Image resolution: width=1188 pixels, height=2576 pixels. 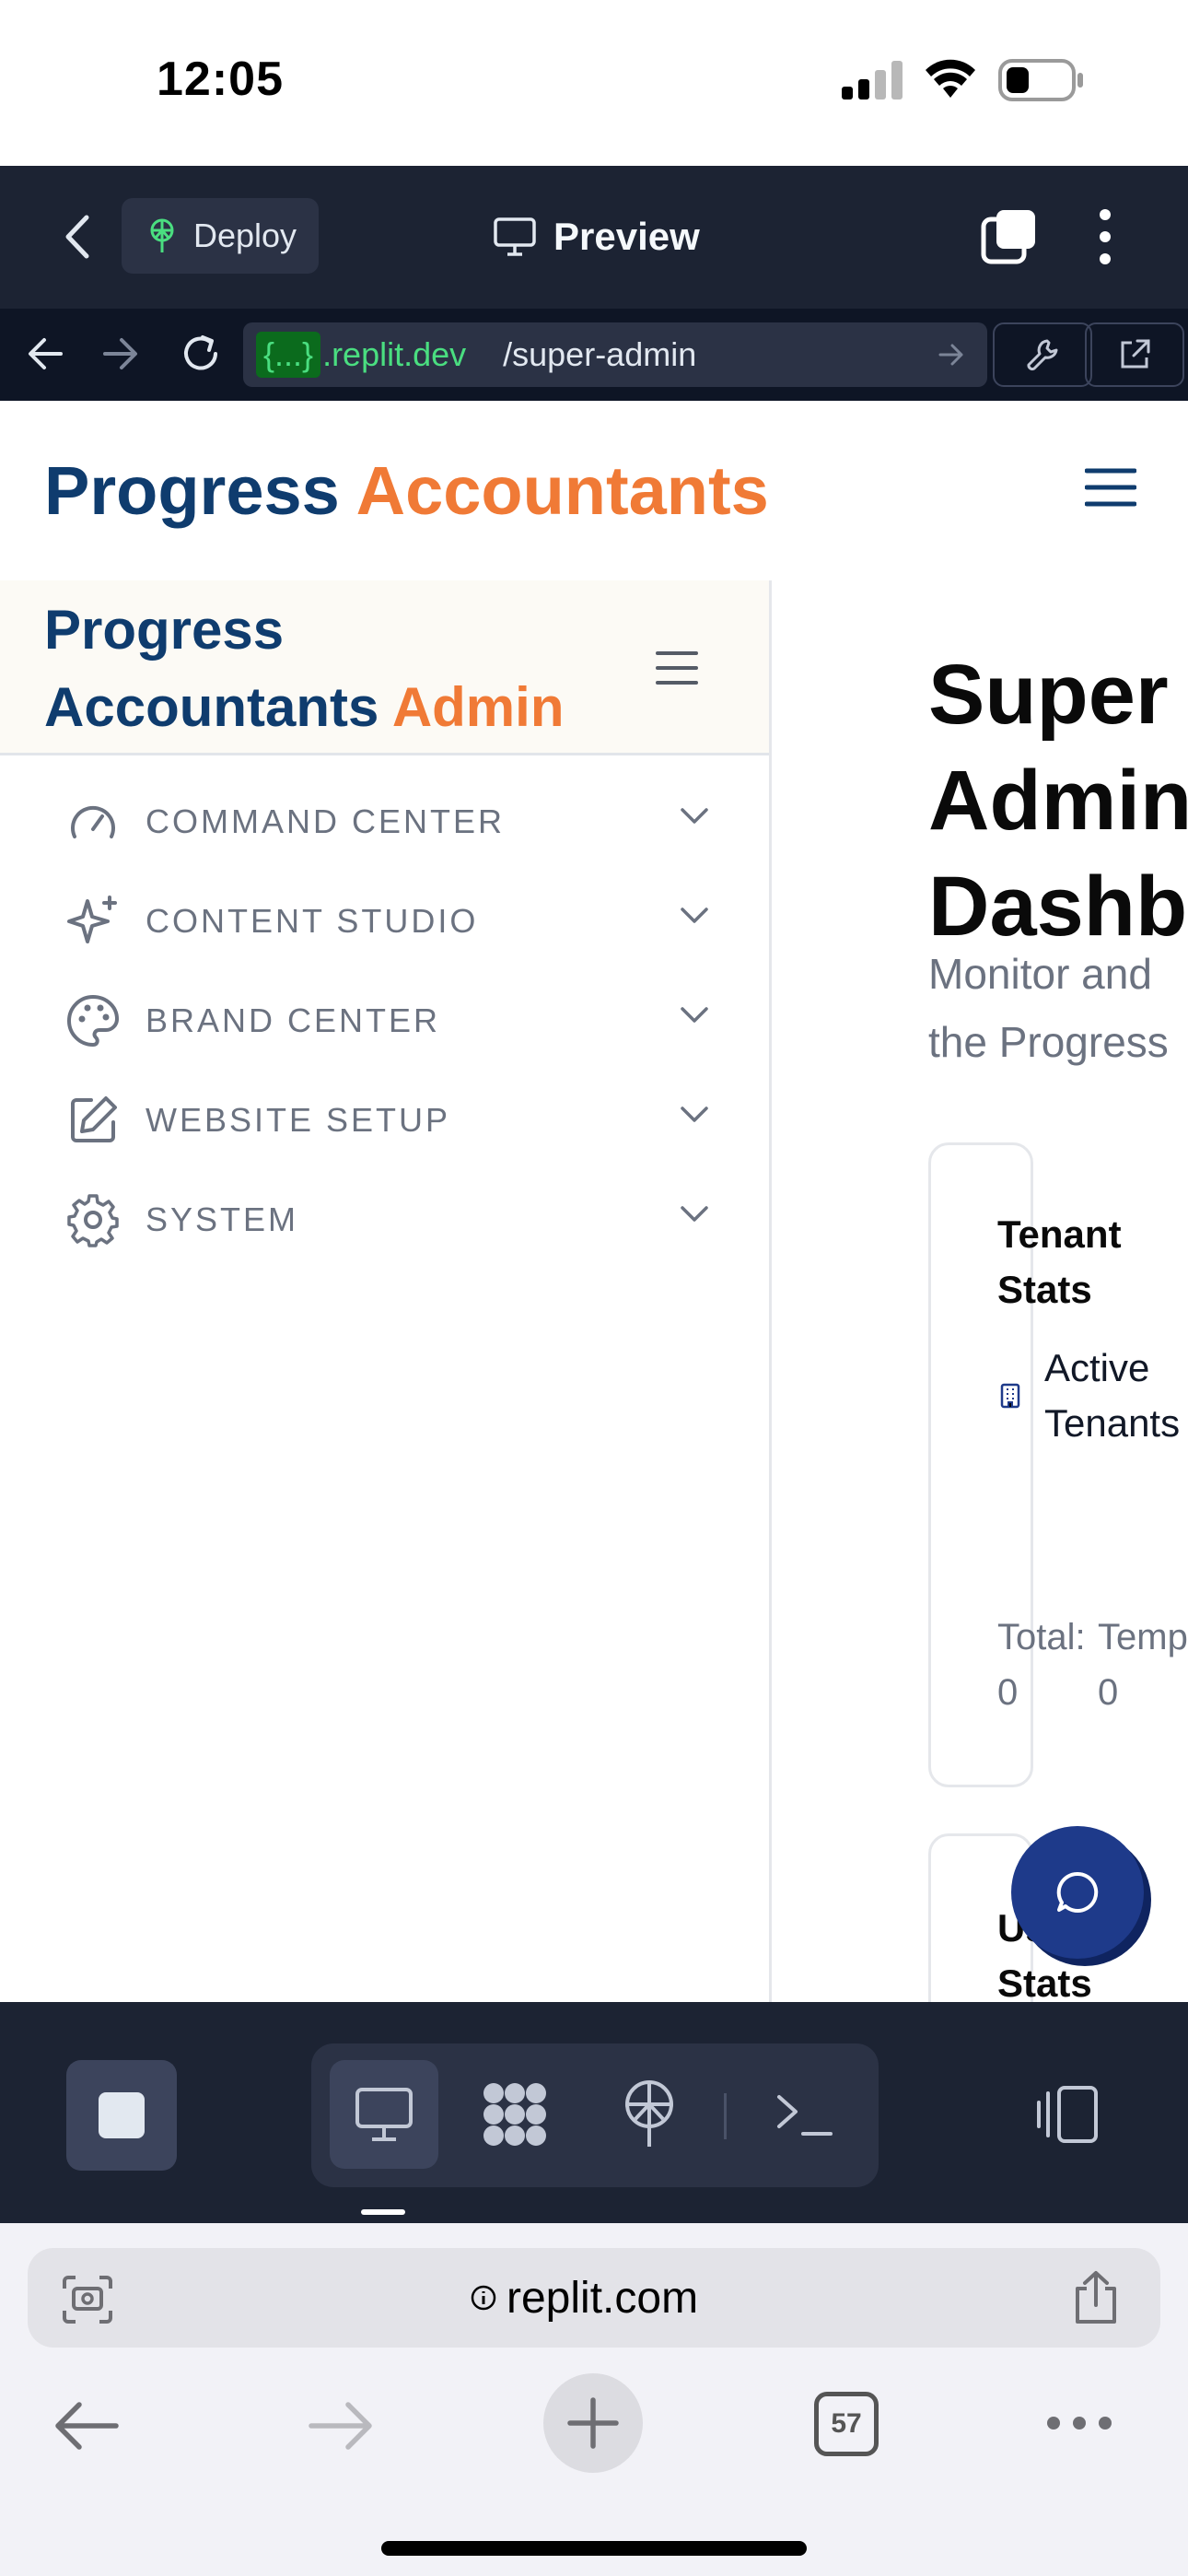 I want to click on url-input: {...} .replit.dev /super-admin, so click(x=615, y=354).